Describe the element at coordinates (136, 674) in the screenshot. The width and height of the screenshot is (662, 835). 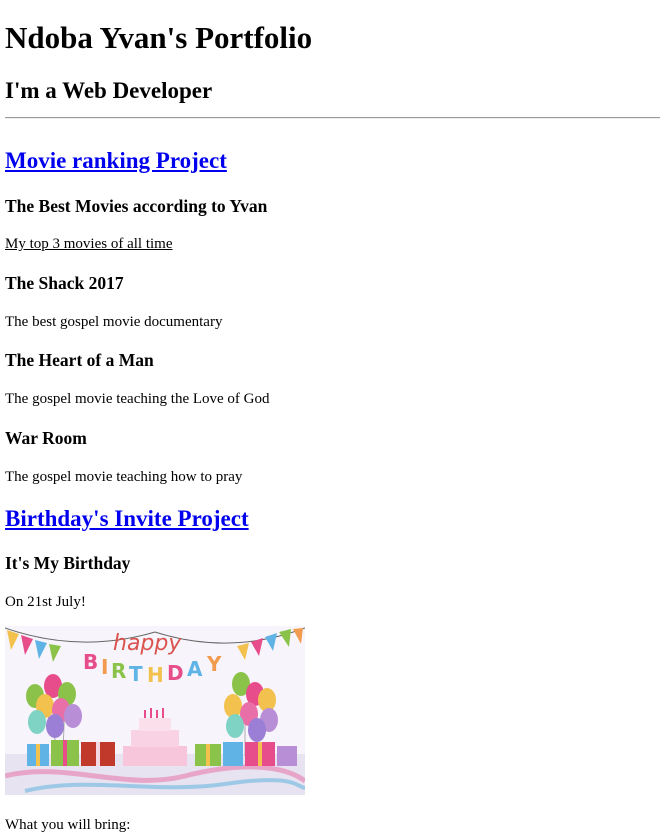
I see `svg-text: T` at that location.